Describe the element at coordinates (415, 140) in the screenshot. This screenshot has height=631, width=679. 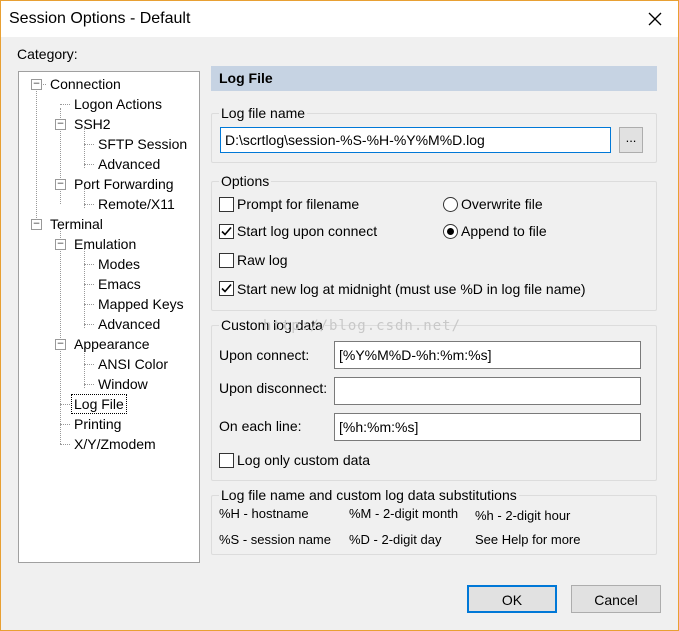
I see `log-file-name-input: D:\scrtlog\session-%S-%H-%Y%M%D.log` at that location.